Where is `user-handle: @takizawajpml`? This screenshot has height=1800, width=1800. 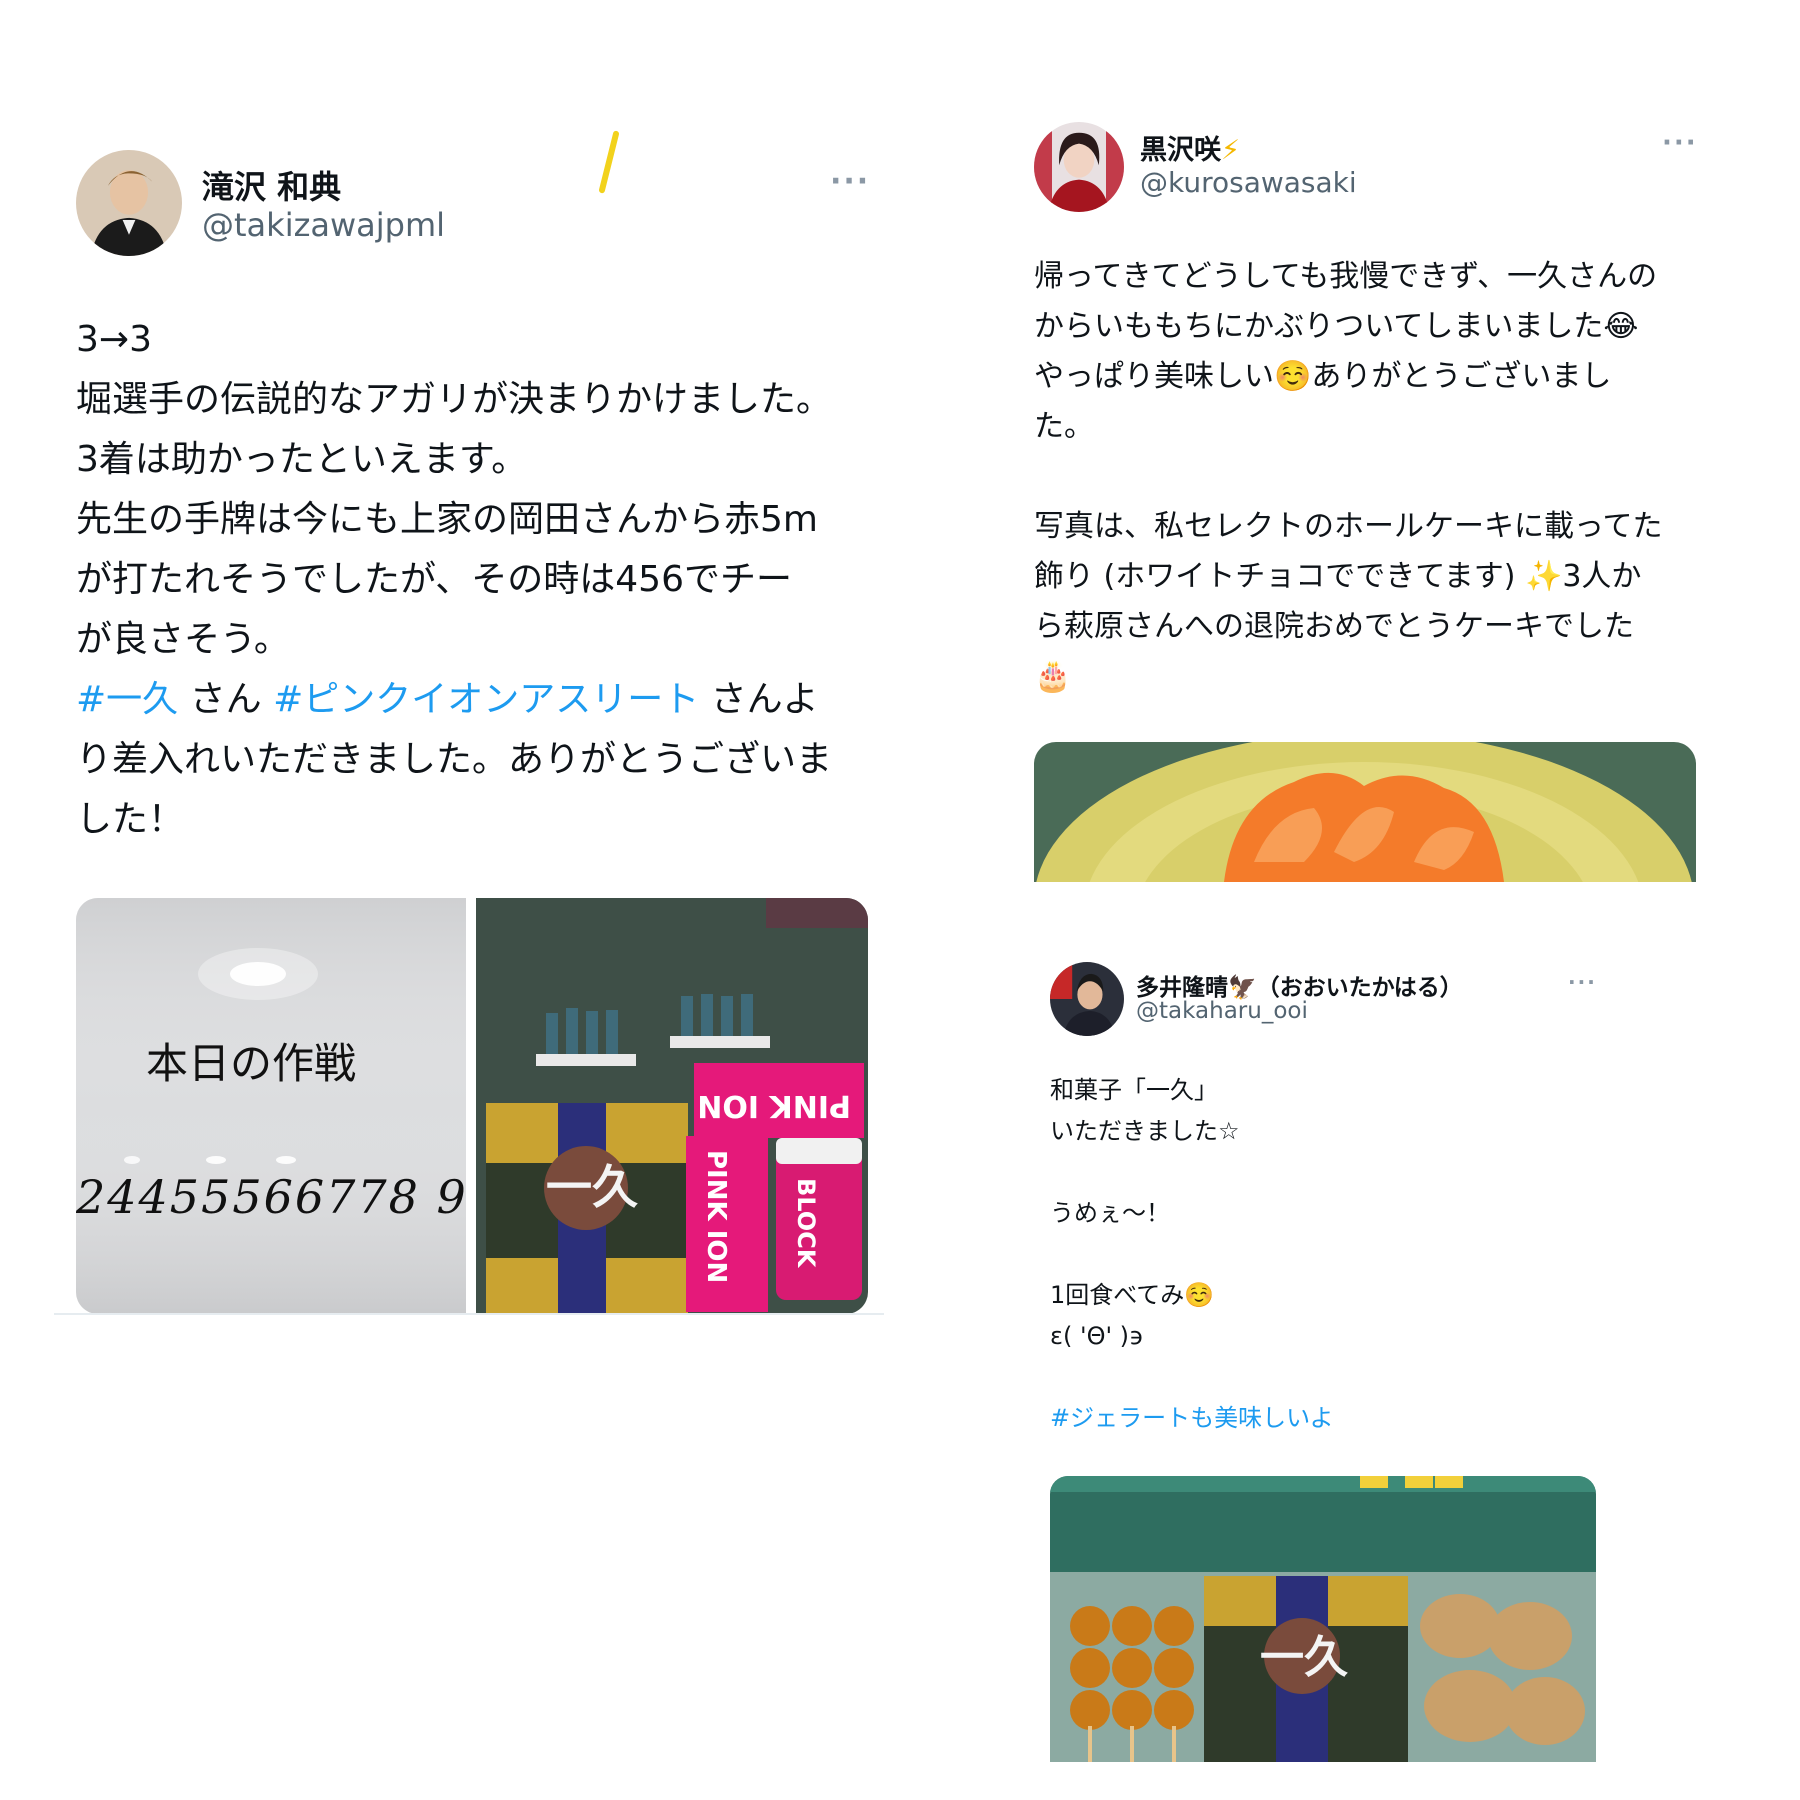
user-handle: @takizawajpml is located at coordinates (323, 225).